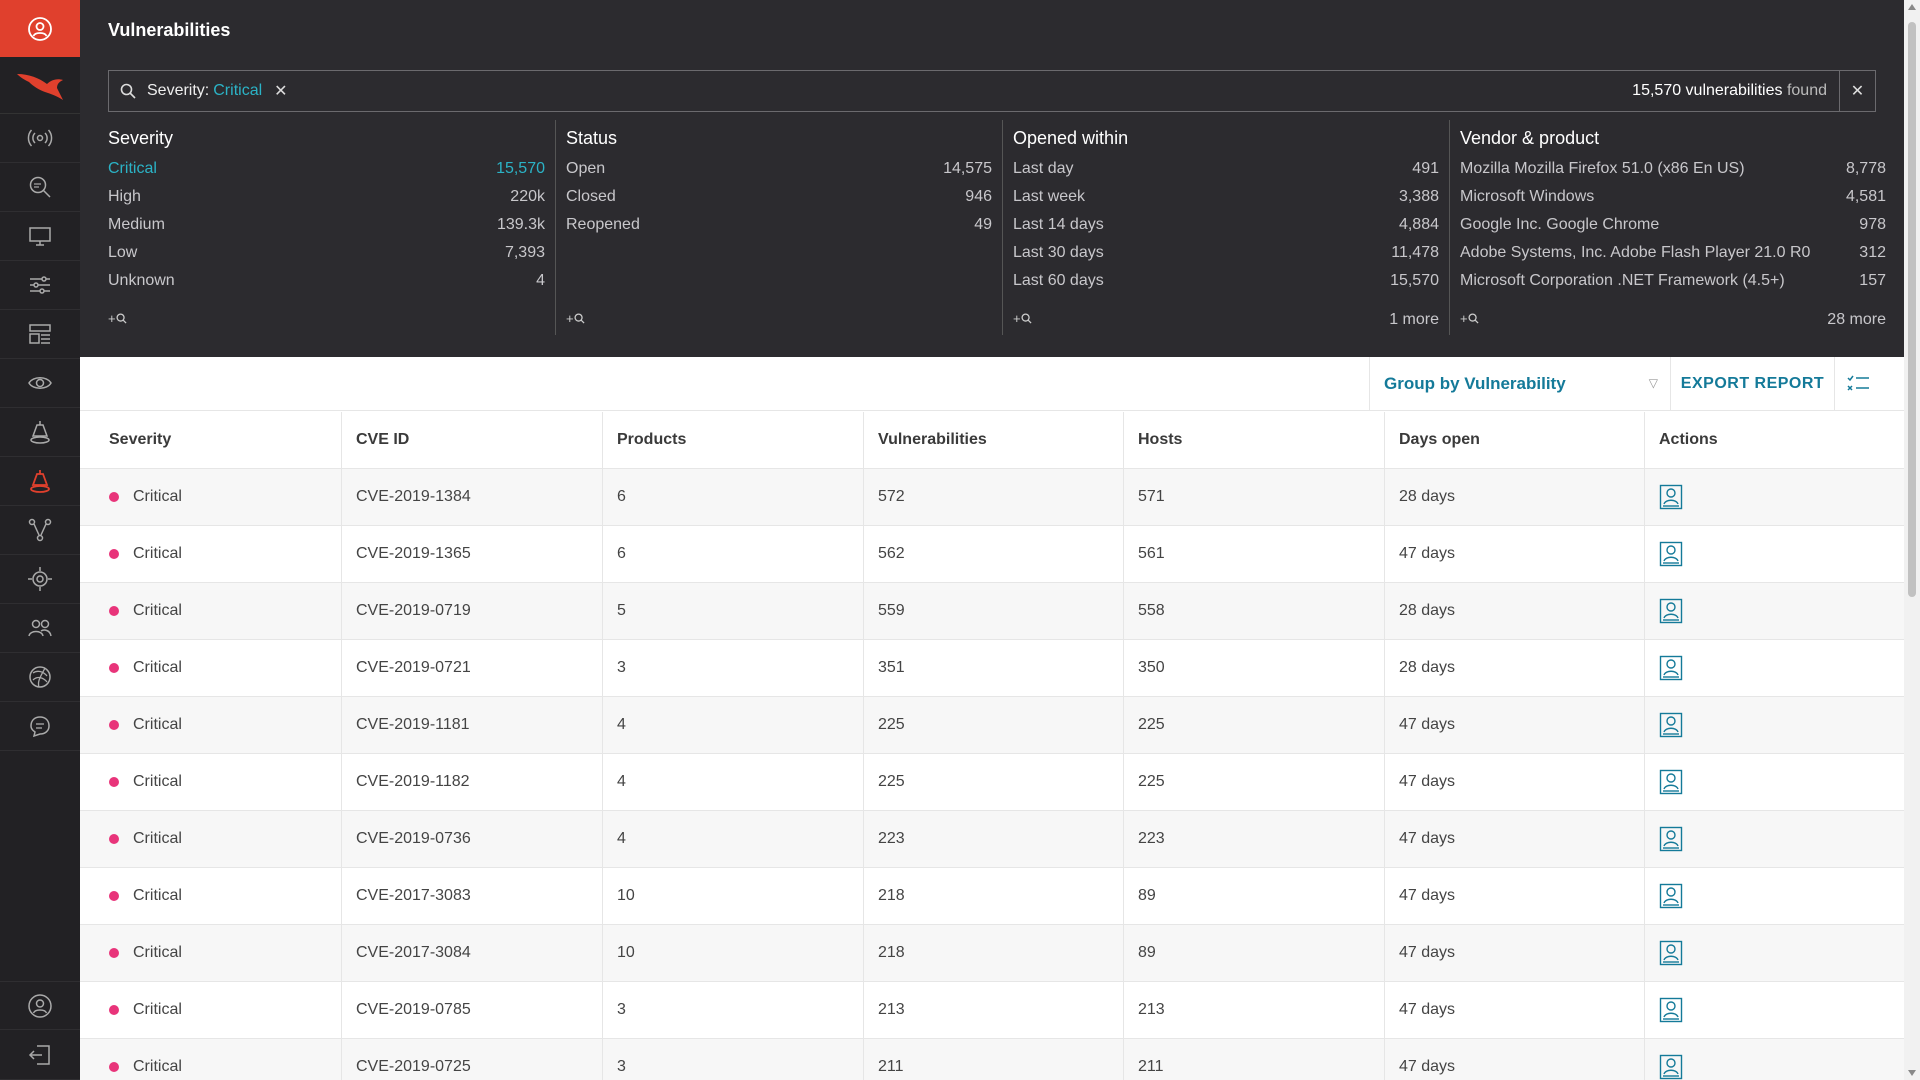 The image size is (1920, 1080). Describe the element at coordinates (592, 138) in the screenshot. I see `facet-title: Status` at that location.